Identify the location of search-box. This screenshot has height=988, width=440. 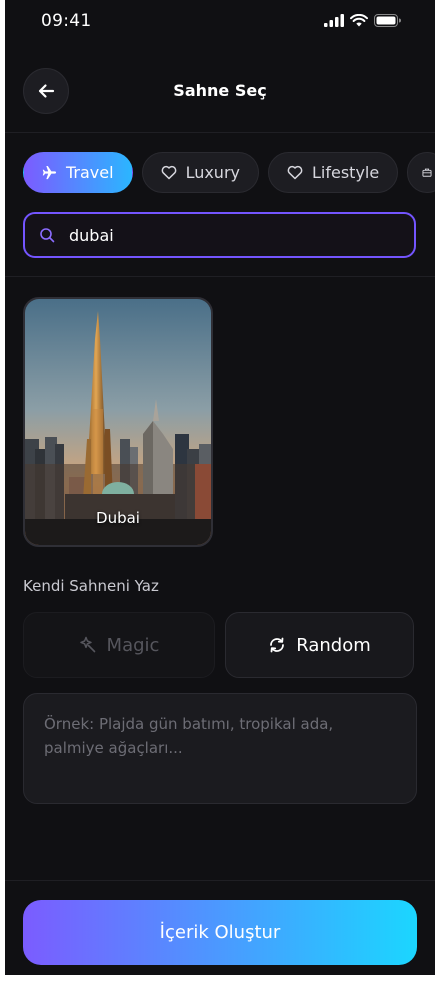
(219, 235).